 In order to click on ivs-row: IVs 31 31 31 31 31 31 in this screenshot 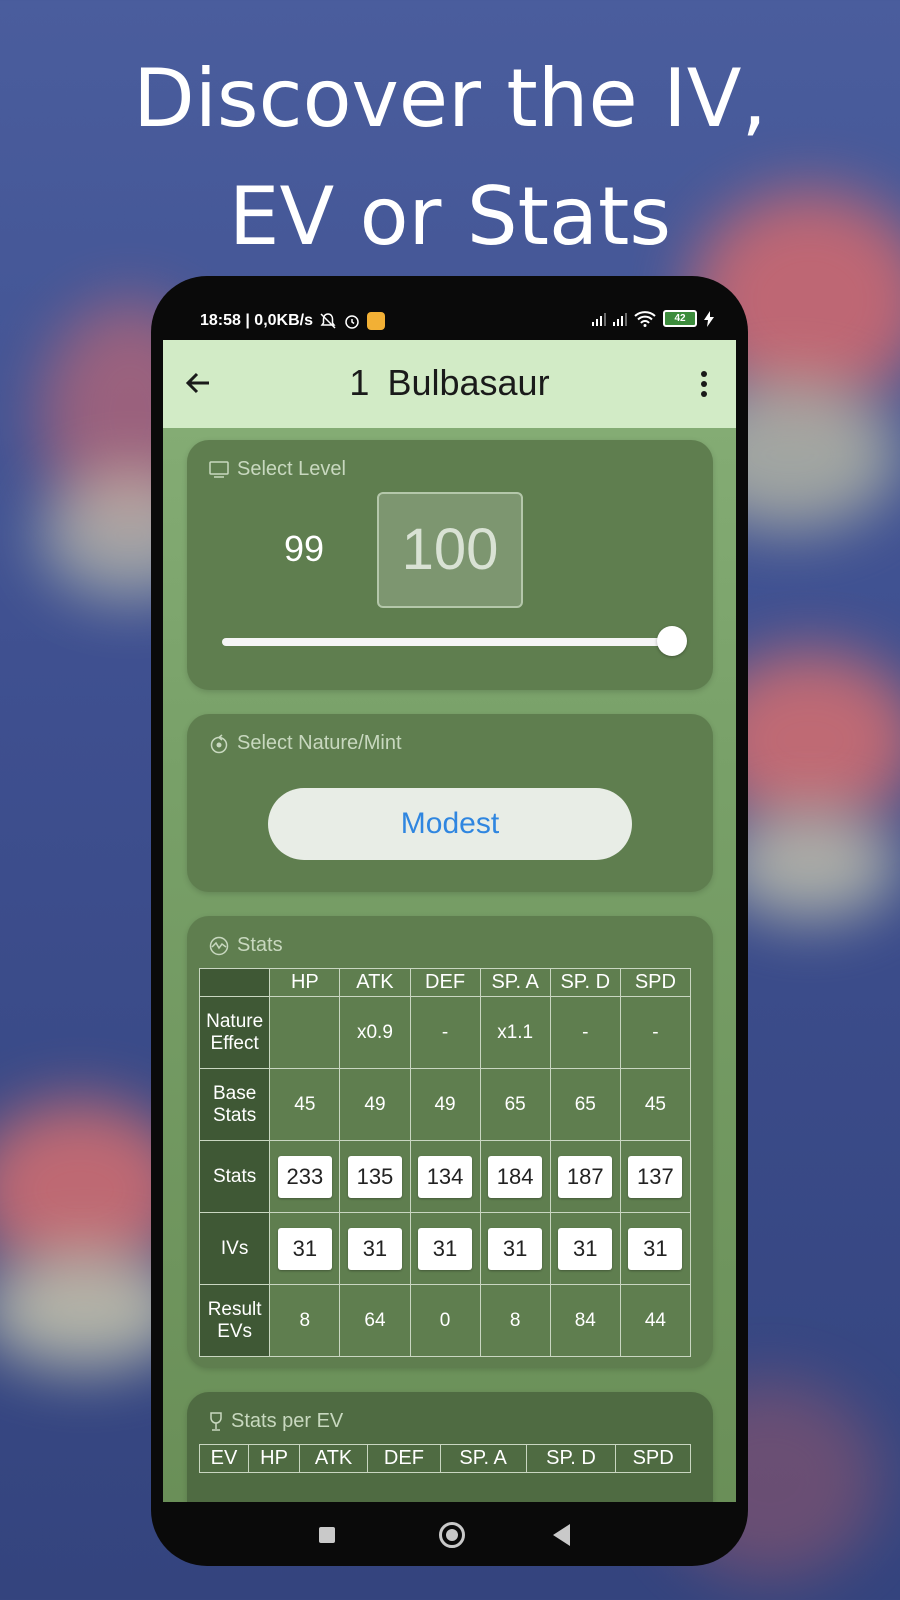, I will do `click(445, 1248)`.